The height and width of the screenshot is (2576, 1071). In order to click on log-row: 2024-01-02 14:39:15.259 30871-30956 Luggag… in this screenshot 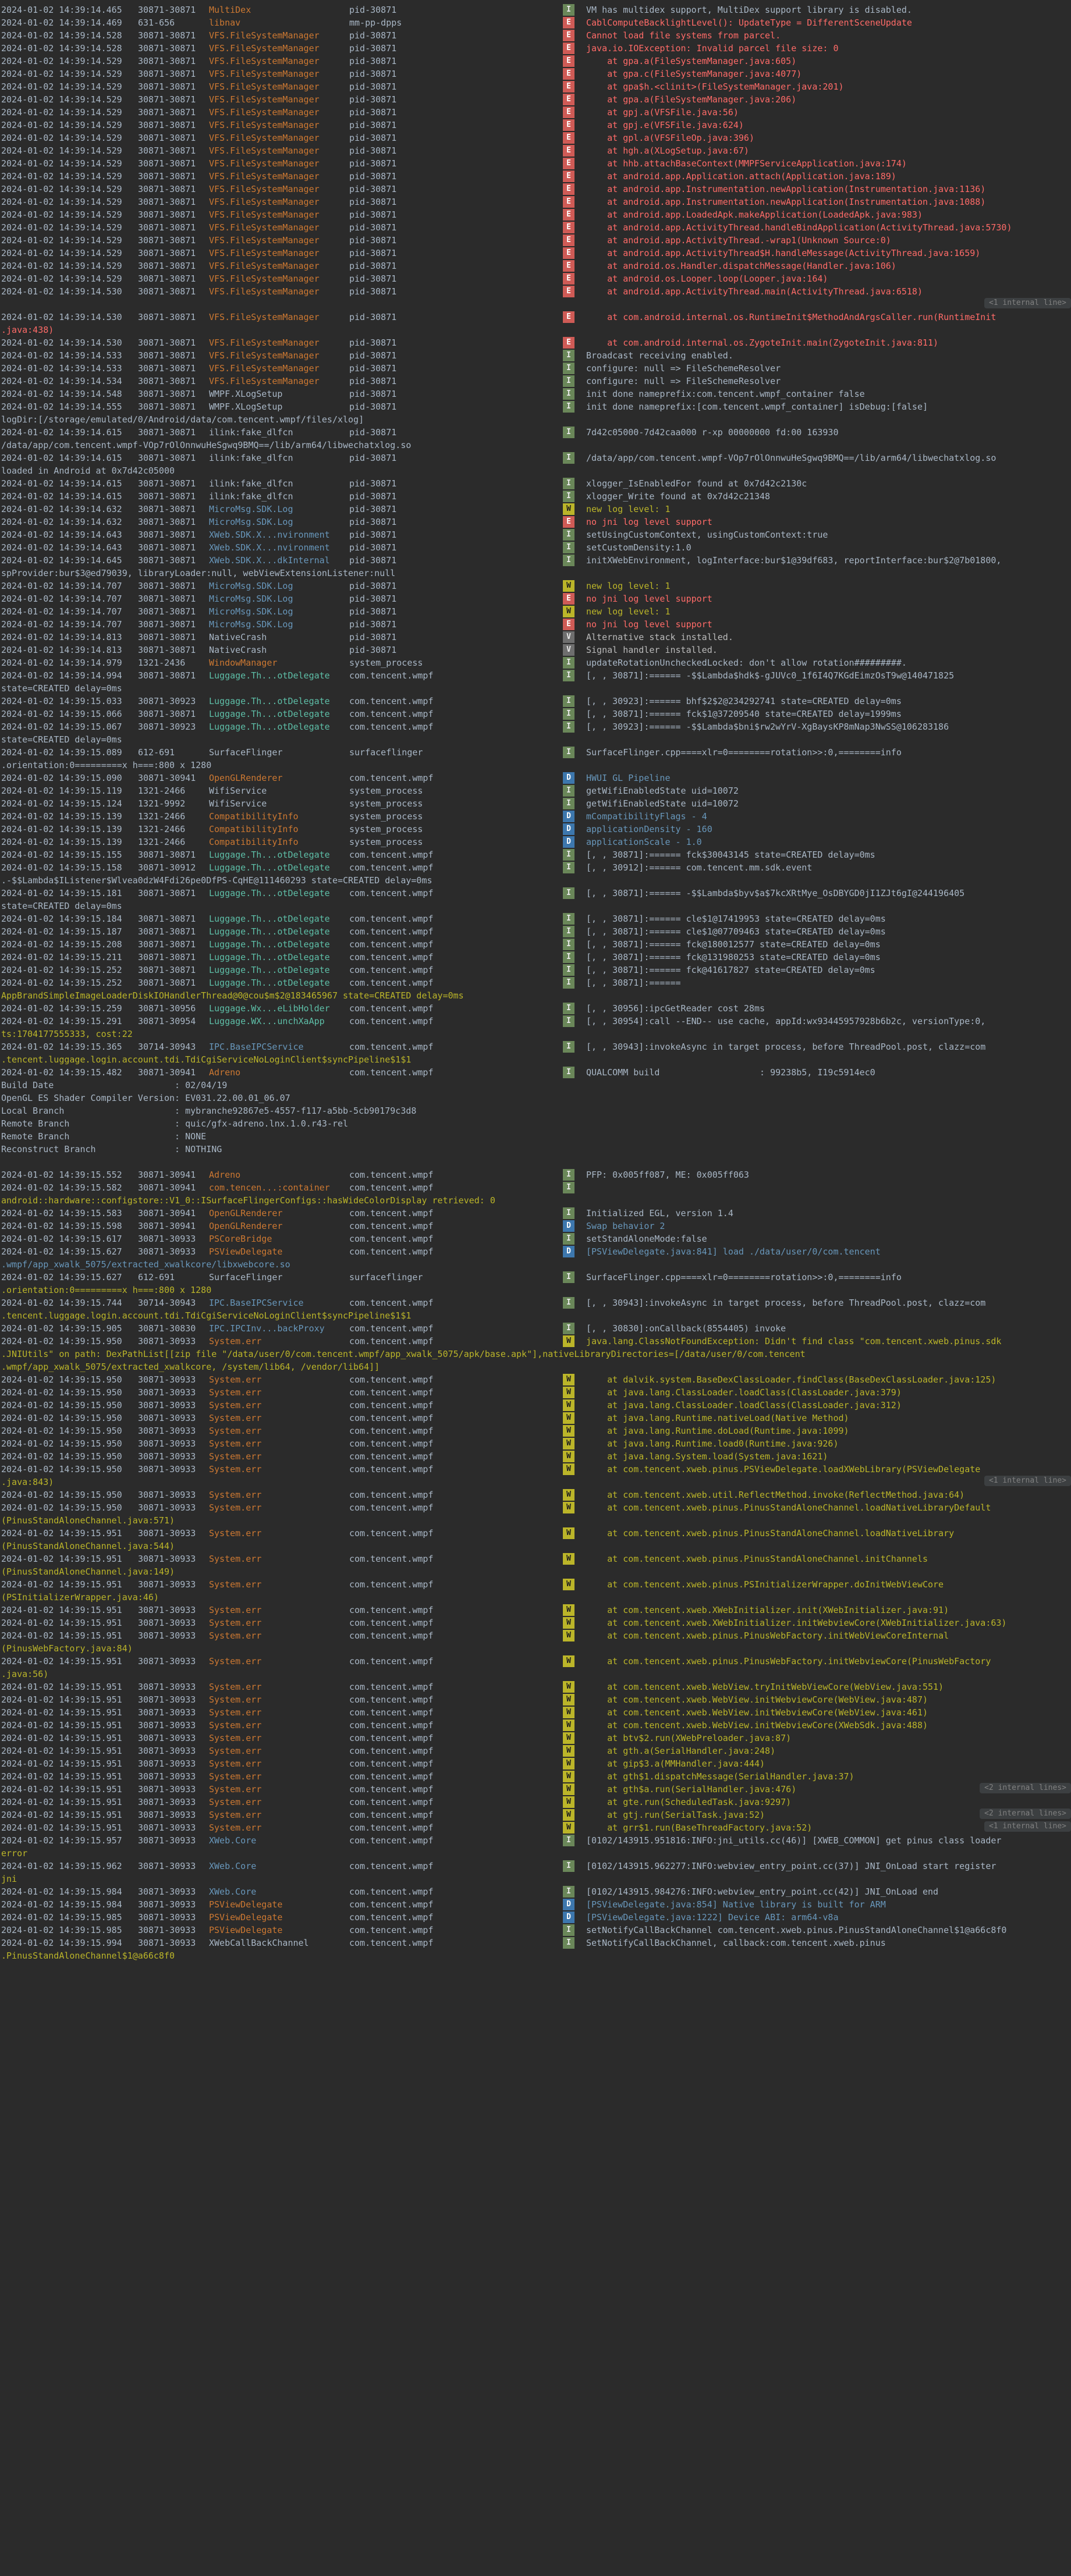, I will do `click(535, 1009)`.